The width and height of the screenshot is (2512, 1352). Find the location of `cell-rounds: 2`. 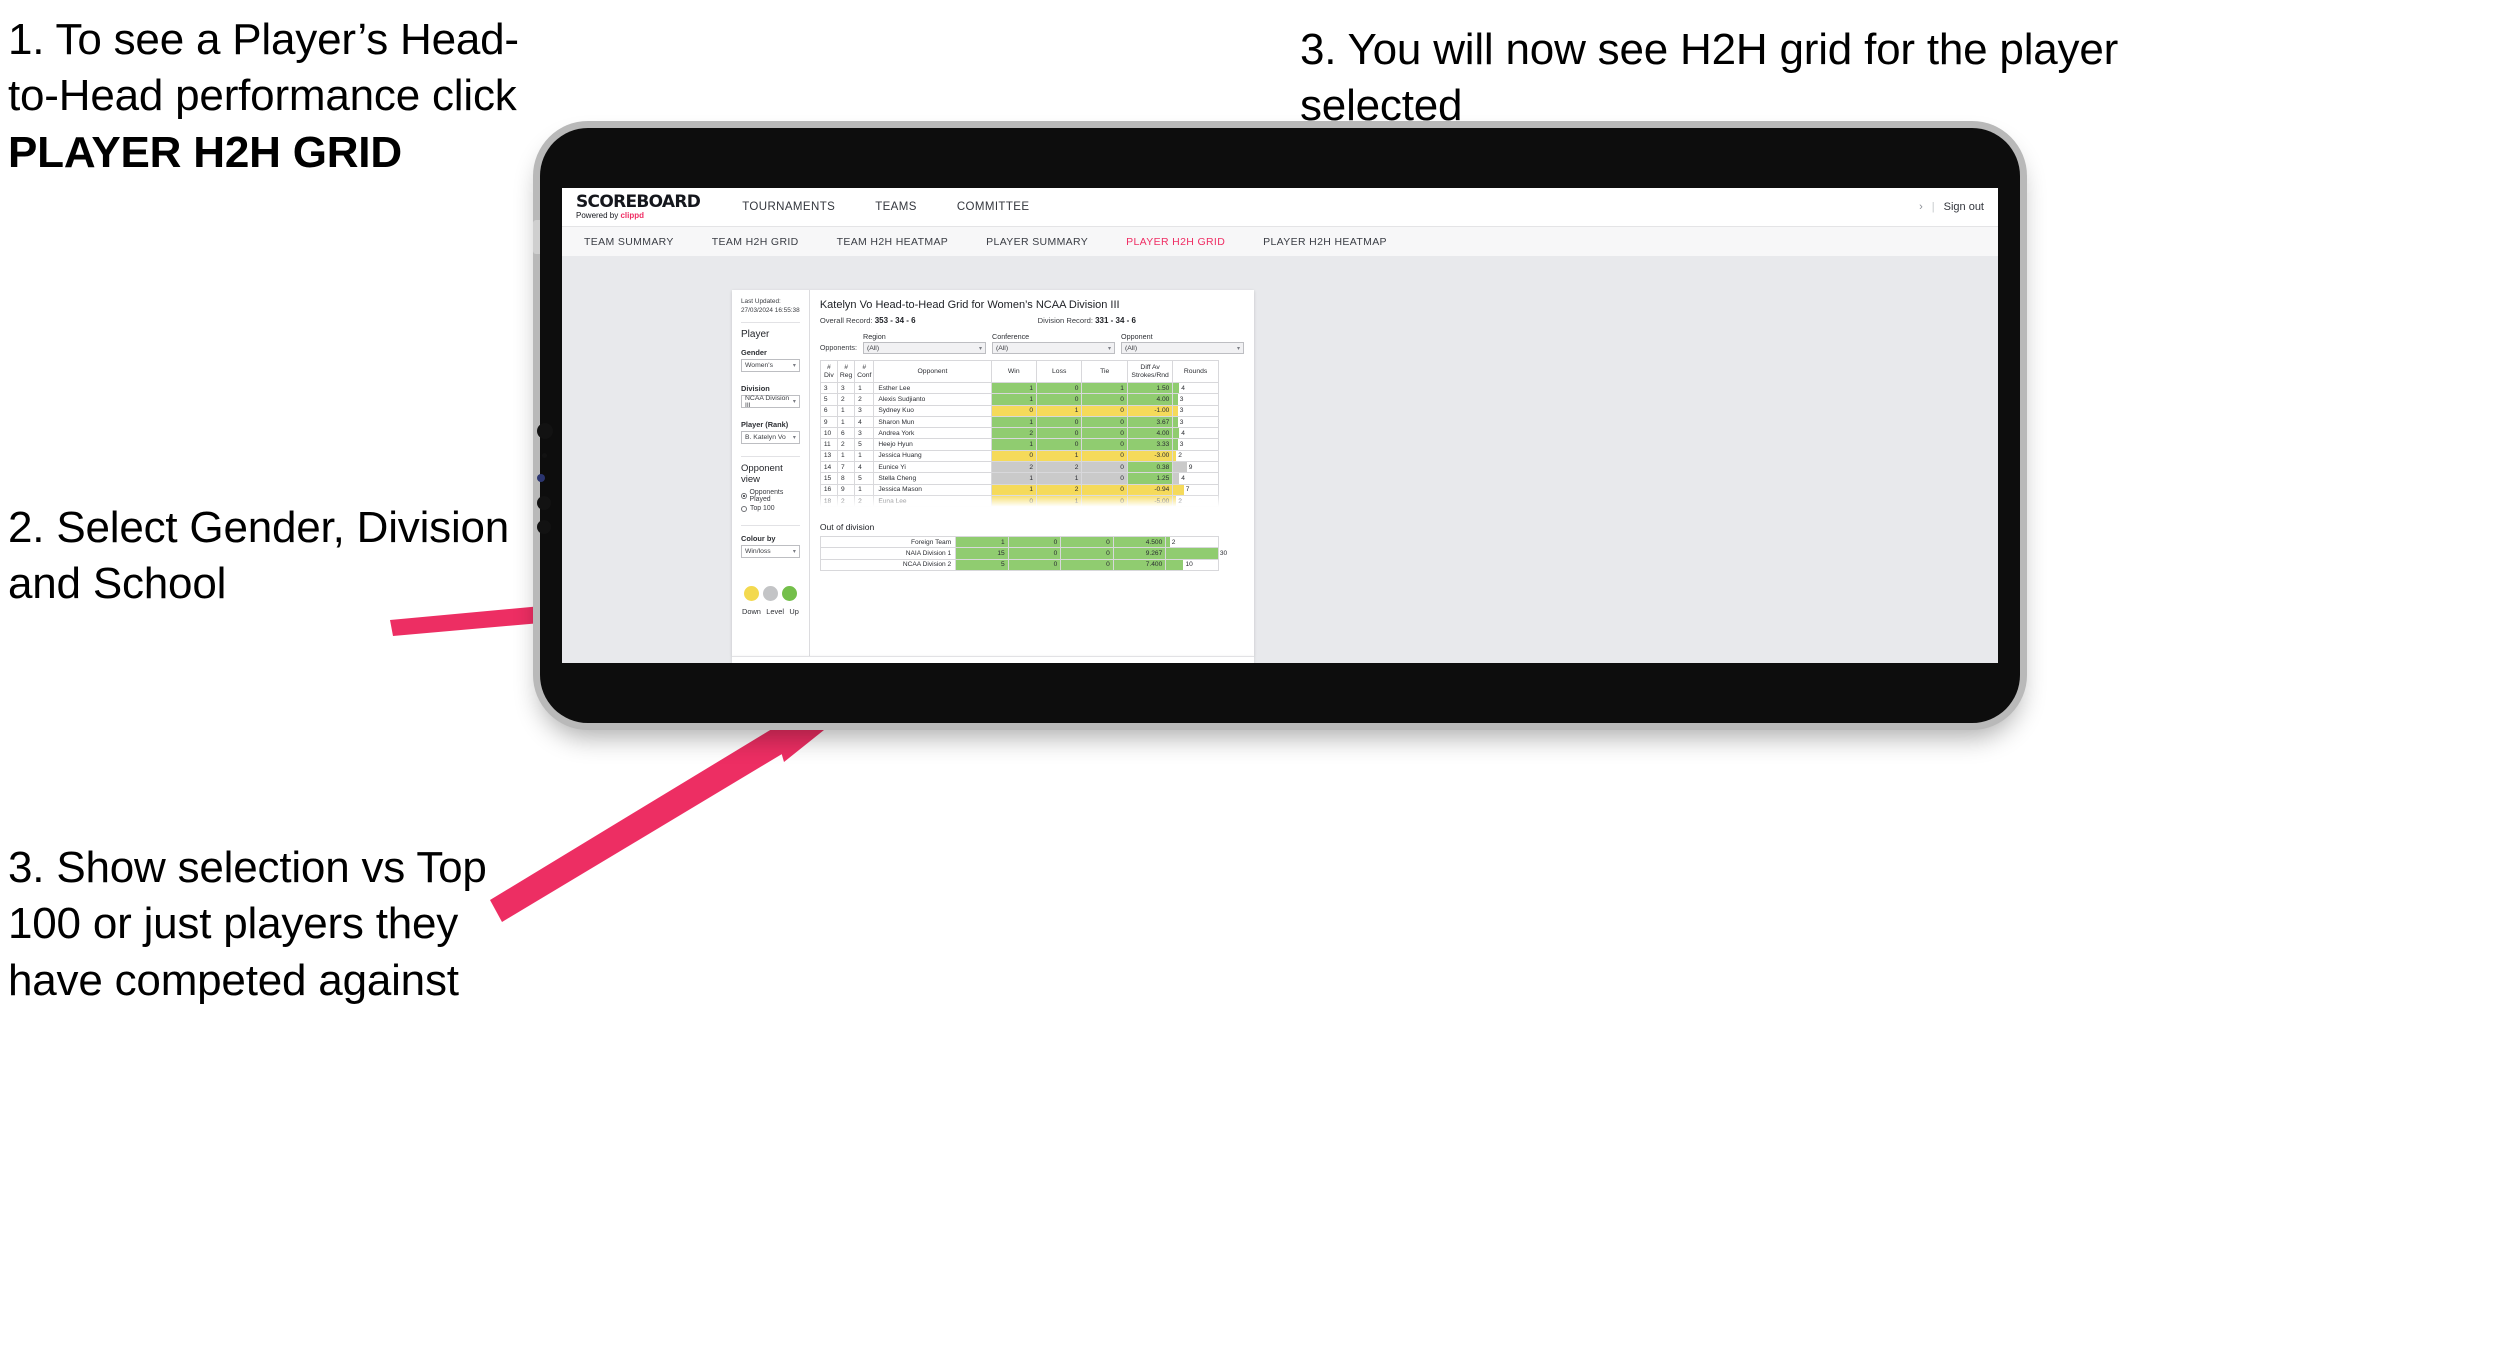

cell-rounds: 2 is located at coordinates (1195, 456).